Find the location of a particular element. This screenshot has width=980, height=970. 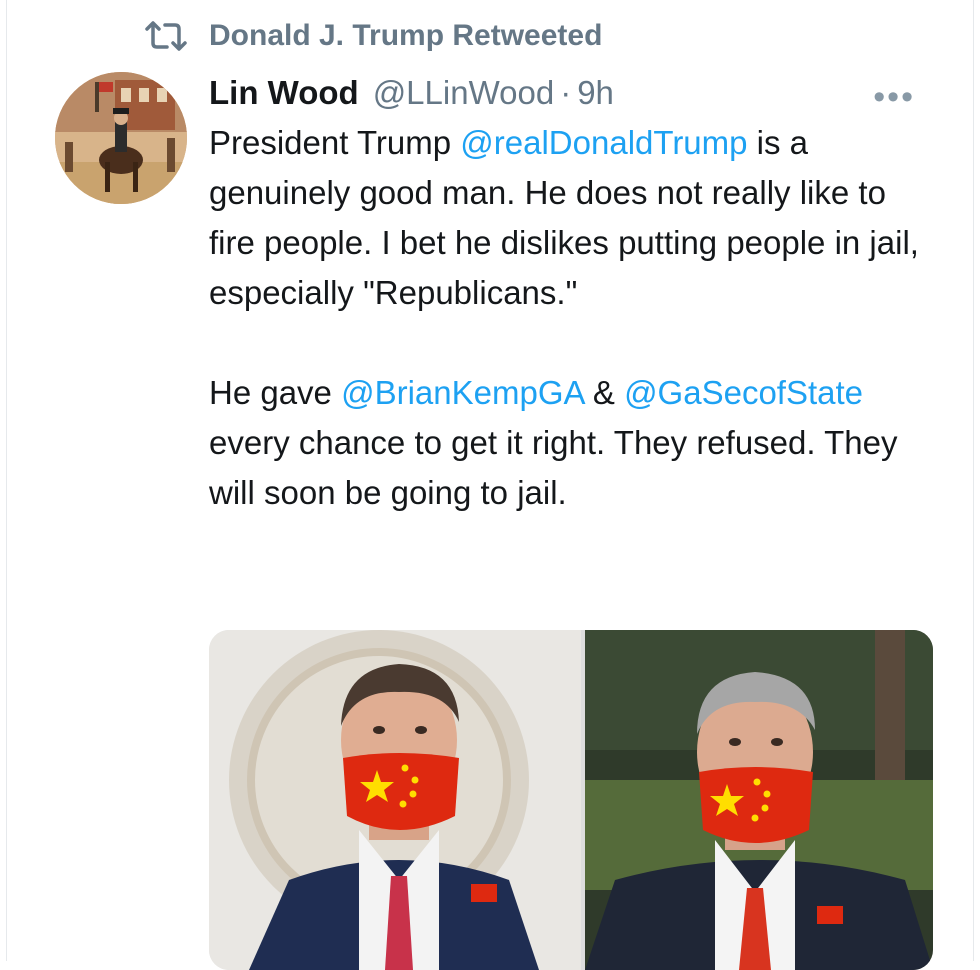

retweet-label: Donald J. Trump Retweeted is located at coordinates (406, 35).